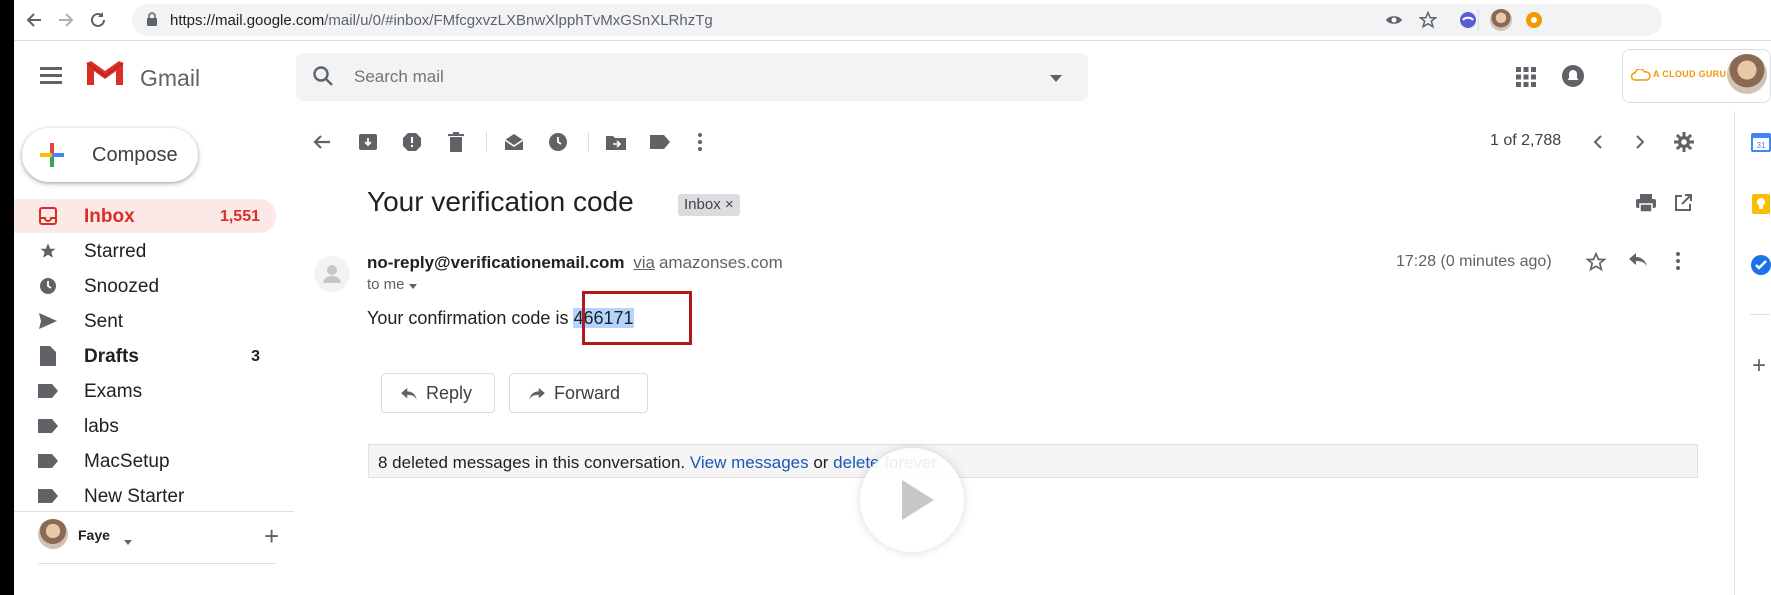  What do you see at coordinates (412, 142) in the screenshot?
I see `report-spam-icon` at bounding box center [412, 142].